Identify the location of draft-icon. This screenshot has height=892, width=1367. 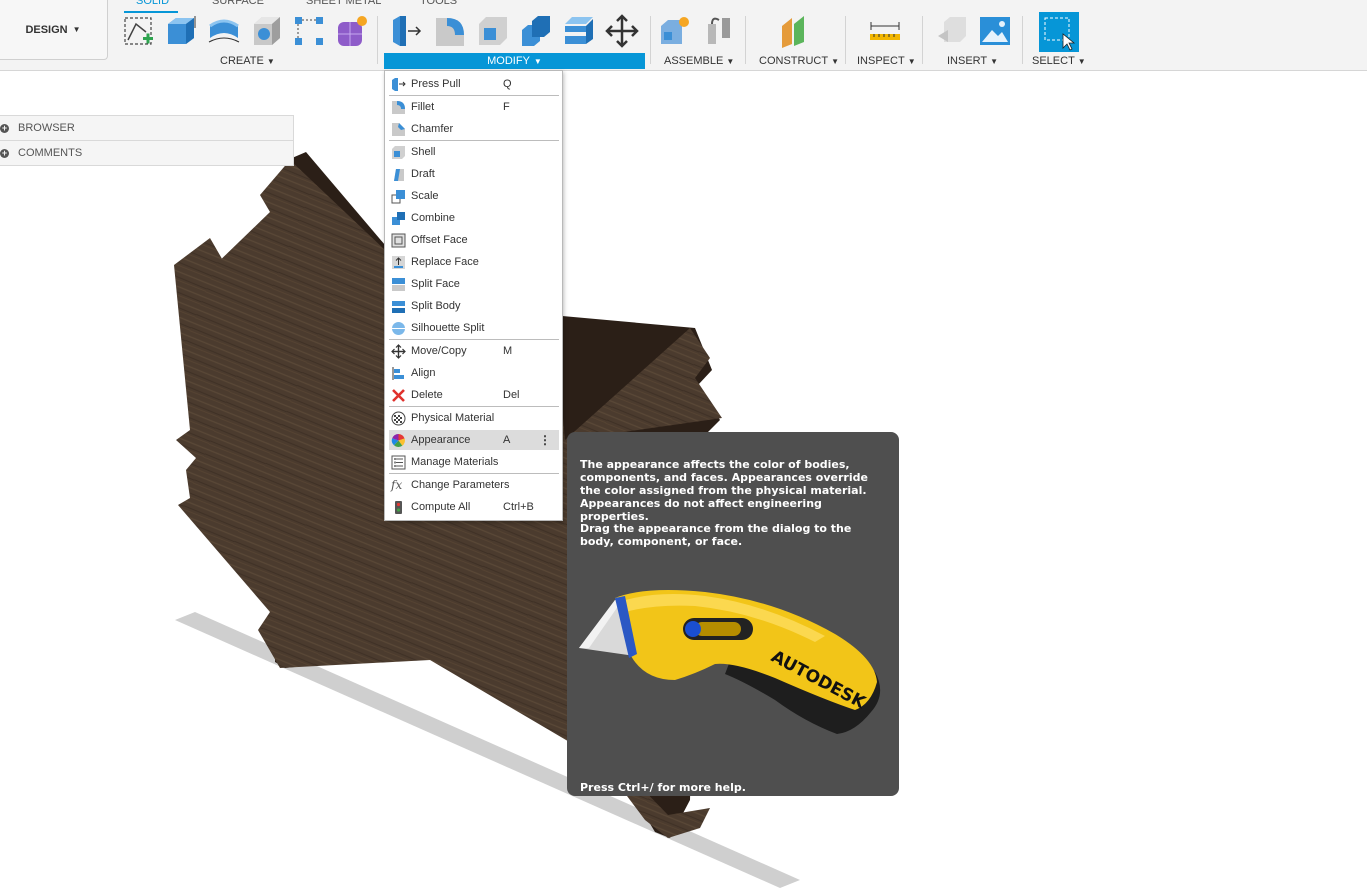
(399, 174).